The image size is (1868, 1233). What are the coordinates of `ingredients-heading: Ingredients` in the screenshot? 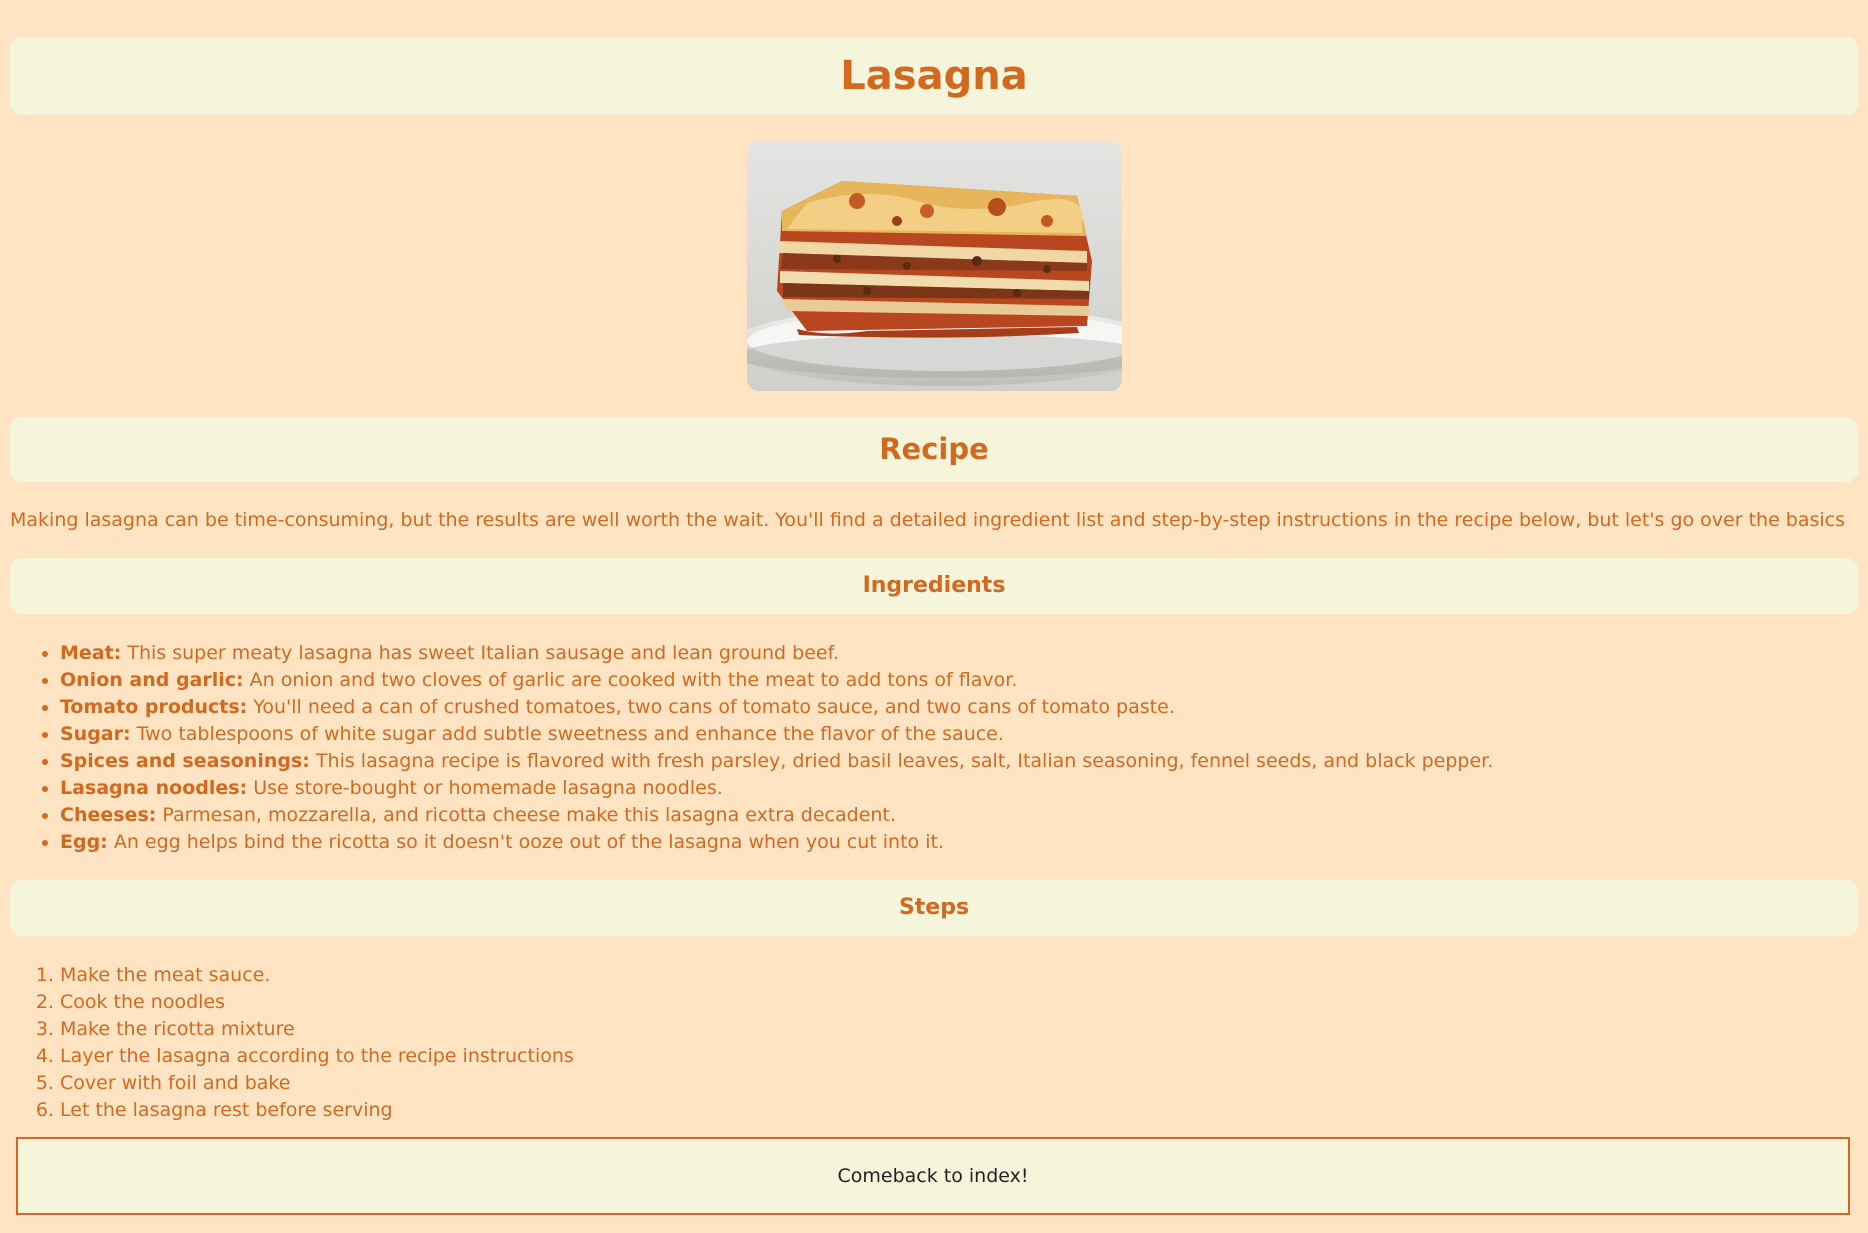 It's located at (934, 586).